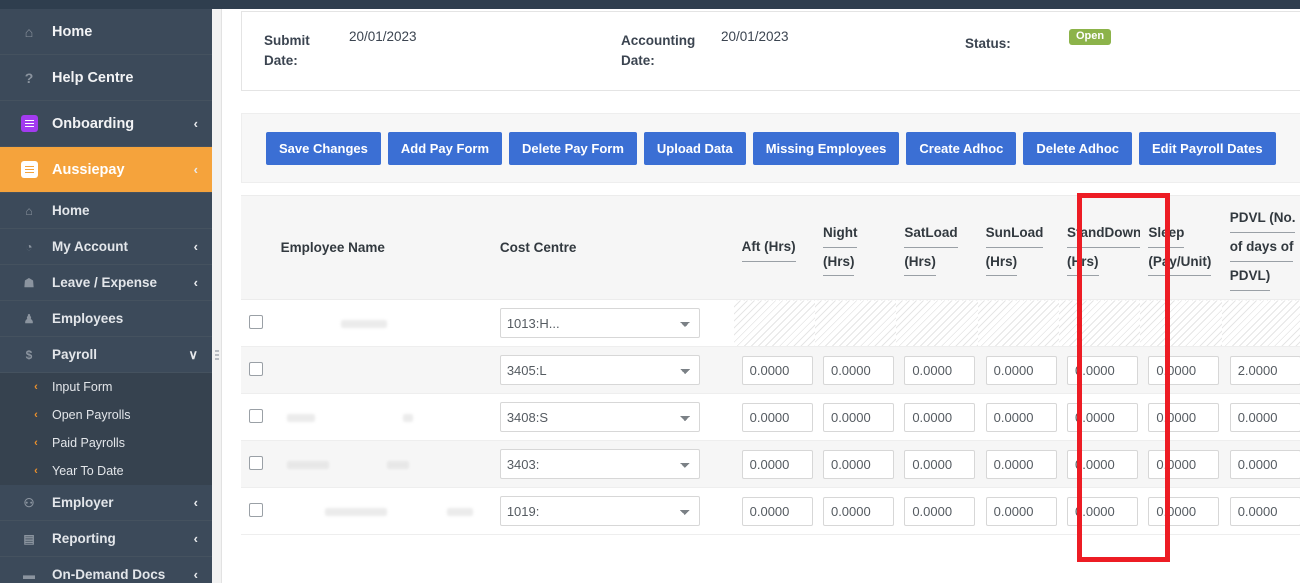  I want to click on edit-payroll-dates-button: Edit Payroll Dates, so click(1207, 148).